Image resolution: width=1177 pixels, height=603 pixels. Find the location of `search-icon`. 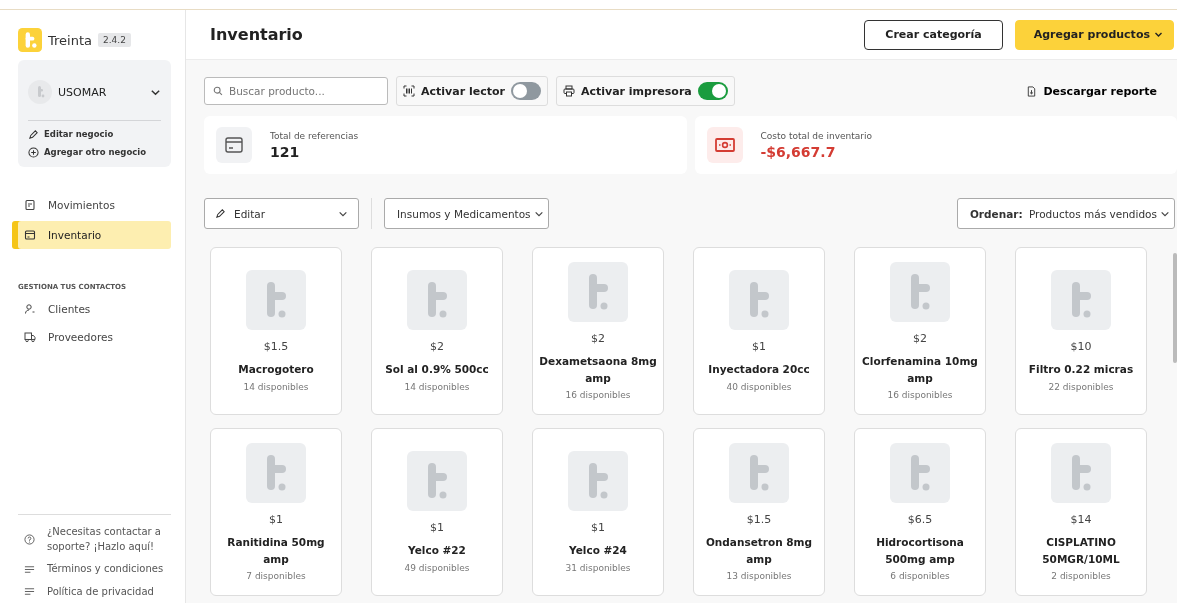

search-icon is located at coordinates (218, 91).